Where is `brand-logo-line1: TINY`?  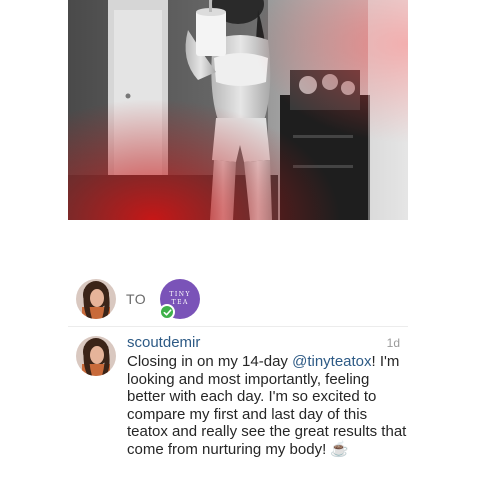
brand-logo-line1: TINY is located at coordinates (180, 294).